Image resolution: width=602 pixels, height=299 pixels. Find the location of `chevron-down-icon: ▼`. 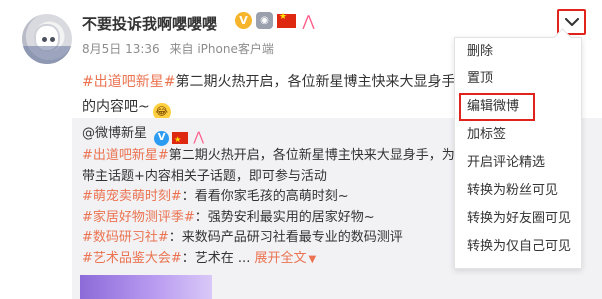

chevron-down-icon: ▼ is located at coordinates (312, 259).